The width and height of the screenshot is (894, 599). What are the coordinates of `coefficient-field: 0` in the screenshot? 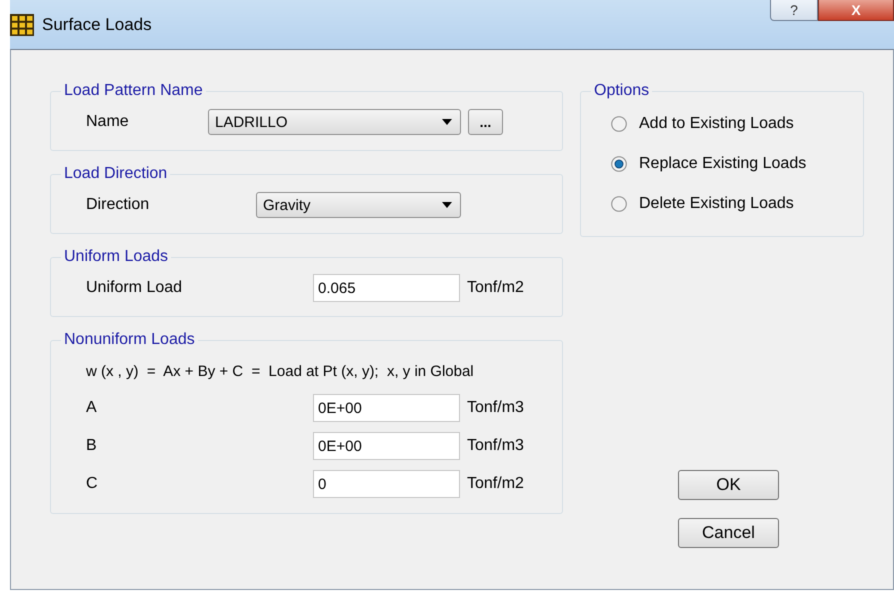 It's located at (386, 484).